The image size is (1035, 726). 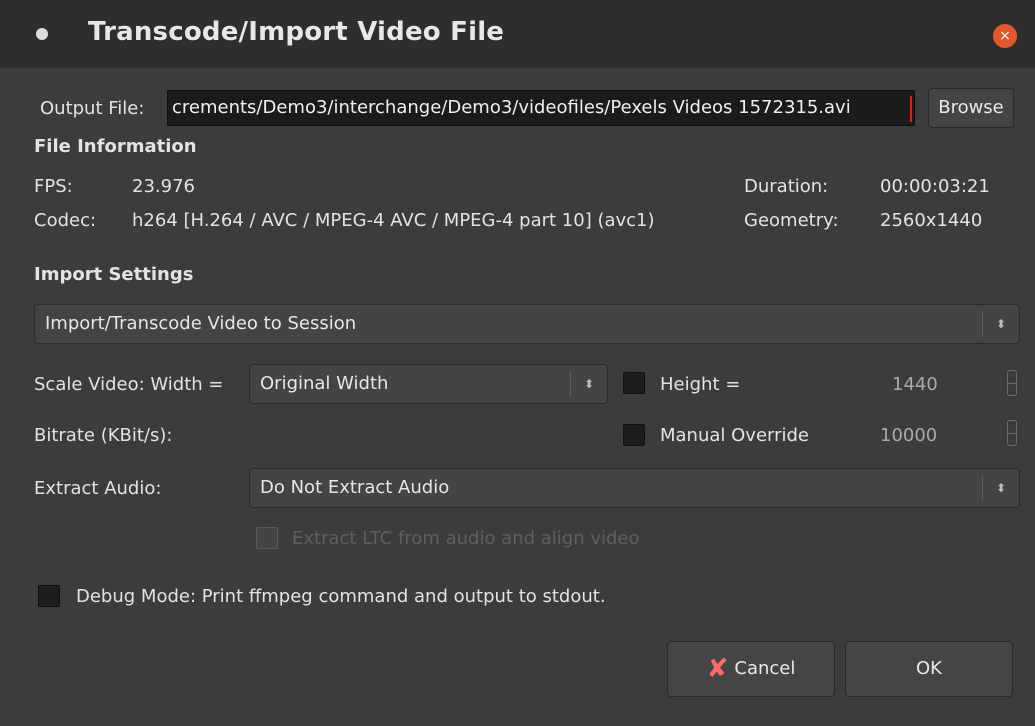 What do you see at coordinates (935, 186) in the screenshot?
I see `duration-value: 00:00:03:21` at bounding box center [935, 186].